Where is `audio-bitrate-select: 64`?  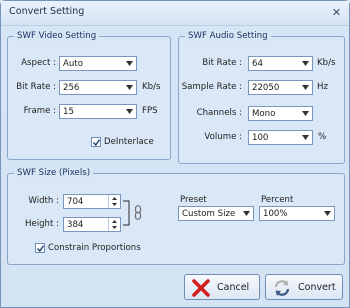
audio-bitrate-select: 64 is located at coordinates (280, 63).